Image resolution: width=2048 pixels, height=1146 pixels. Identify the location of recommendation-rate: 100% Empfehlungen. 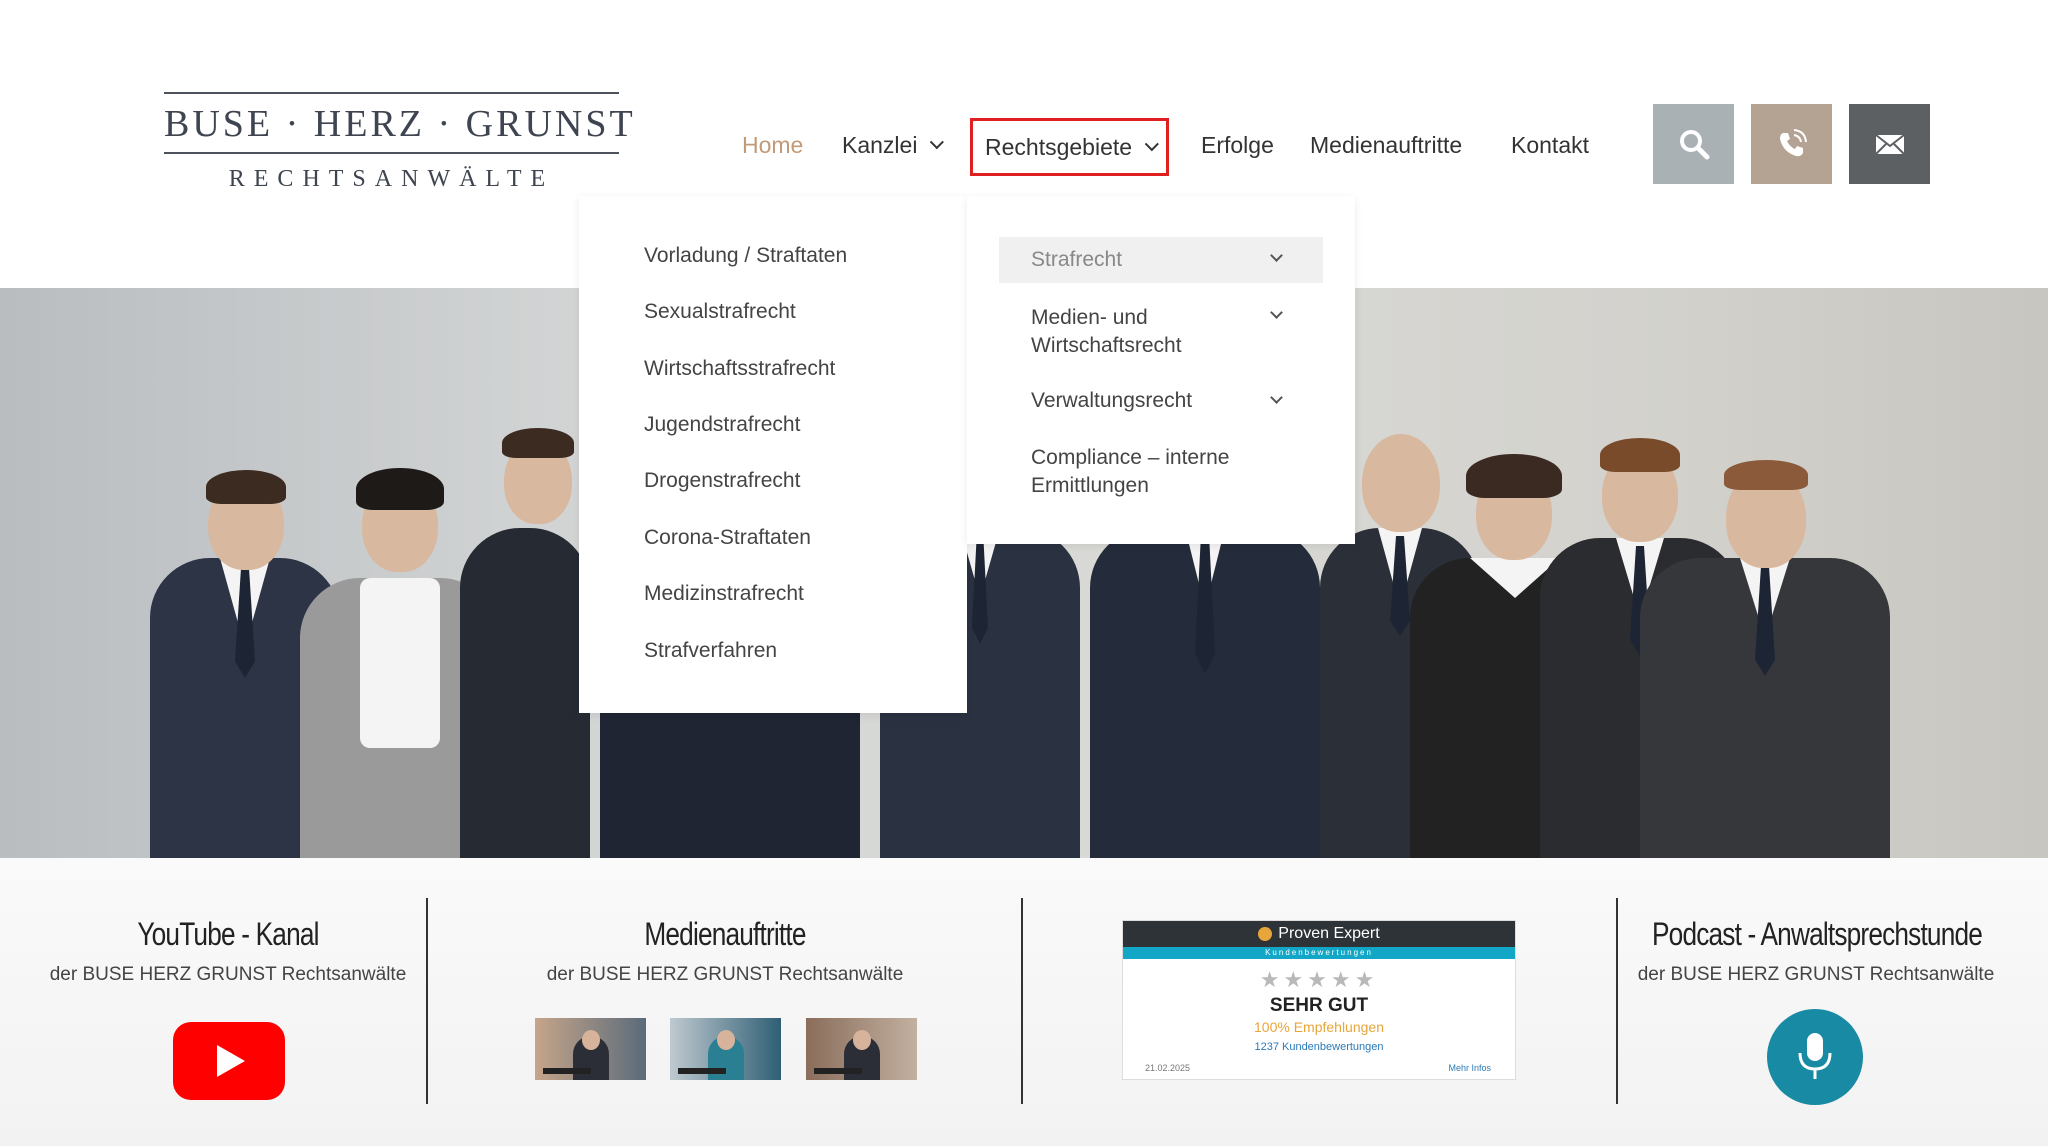
(1319, 1027).